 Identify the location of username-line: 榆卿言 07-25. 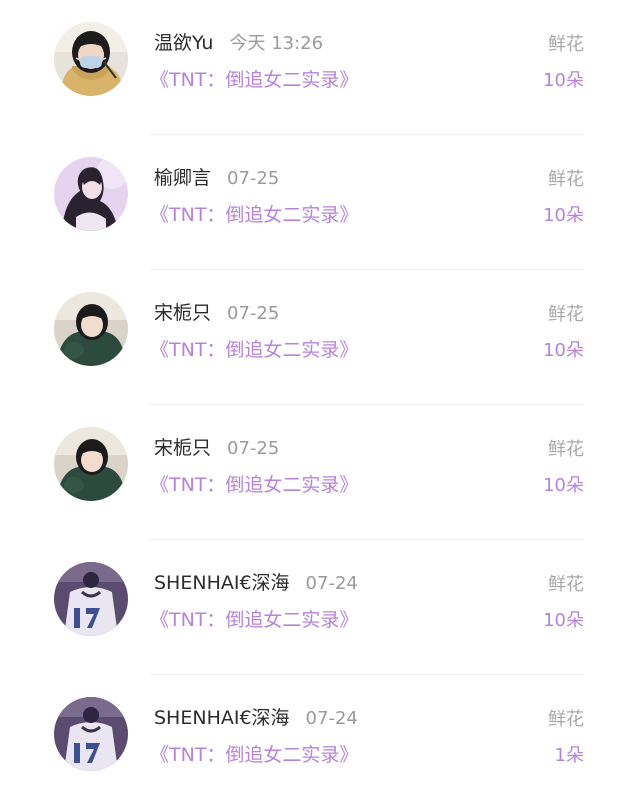
(216, 176).